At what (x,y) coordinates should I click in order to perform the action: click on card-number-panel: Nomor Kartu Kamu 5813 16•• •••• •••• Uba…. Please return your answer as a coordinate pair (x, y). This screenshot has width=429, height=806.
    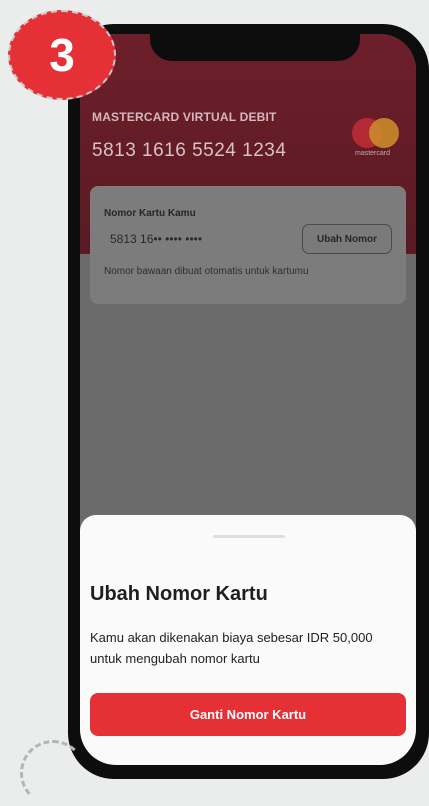
    Looking at the image, I should click on (248, 245).